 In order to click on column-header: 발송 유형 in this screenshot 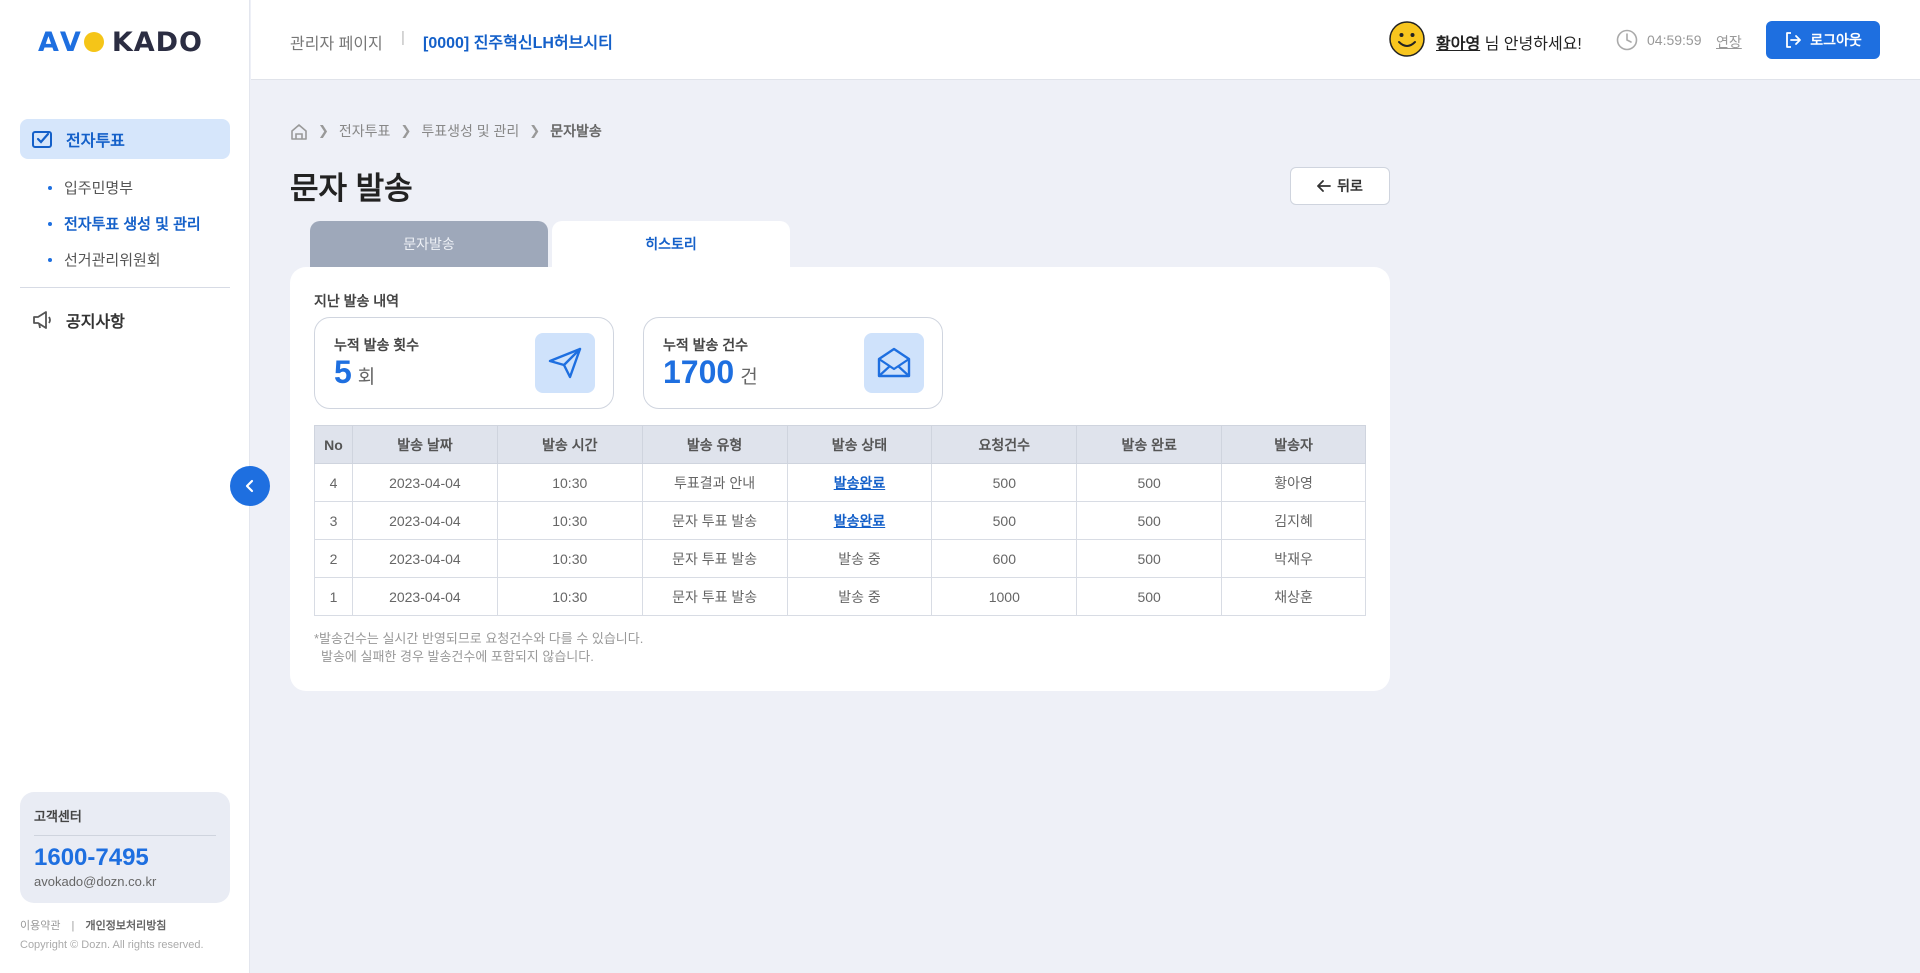, I will do `click(714, 444)`.